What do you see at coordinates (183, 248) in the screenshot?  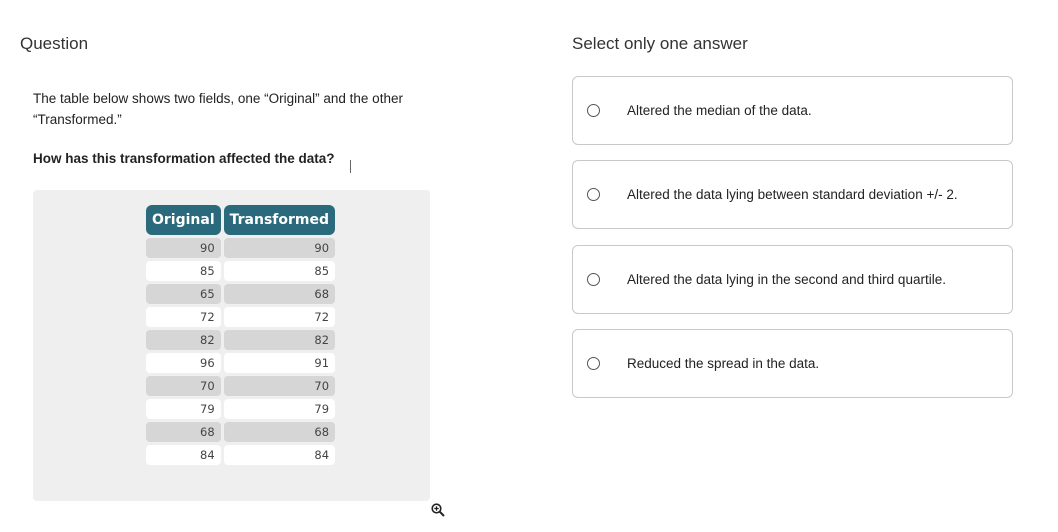 I see `cell-original: 90` at bounding box center [183, 248].